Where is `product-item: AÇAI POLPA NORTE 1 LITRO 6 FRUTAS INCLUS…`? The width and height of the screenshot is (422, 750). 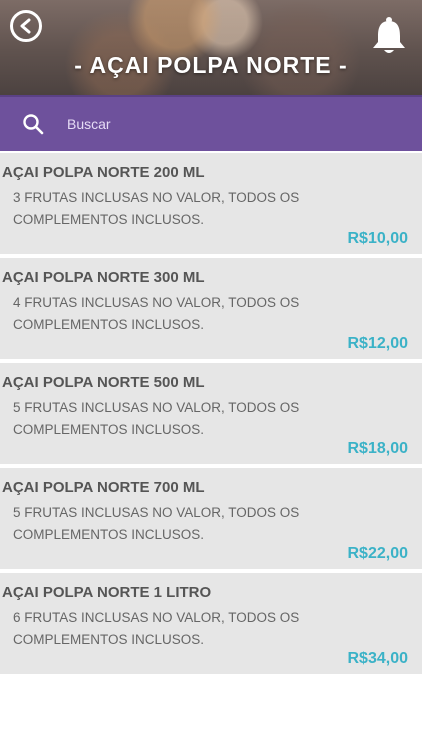 product-item: AÇAI POLPA NORTE 1 LITRO 6 FRUTAS INCLUS… is located at coordinates (211, 625).